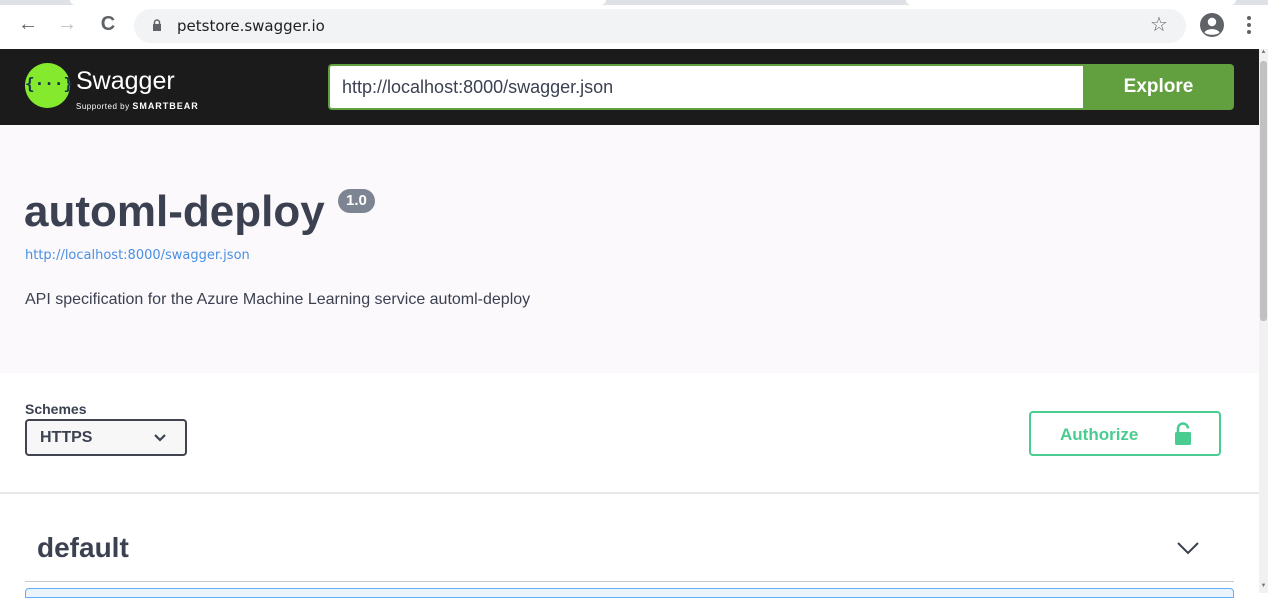 This screenshot has height=598, width=1268. I want to click on tag-divider, so click(629, 581).